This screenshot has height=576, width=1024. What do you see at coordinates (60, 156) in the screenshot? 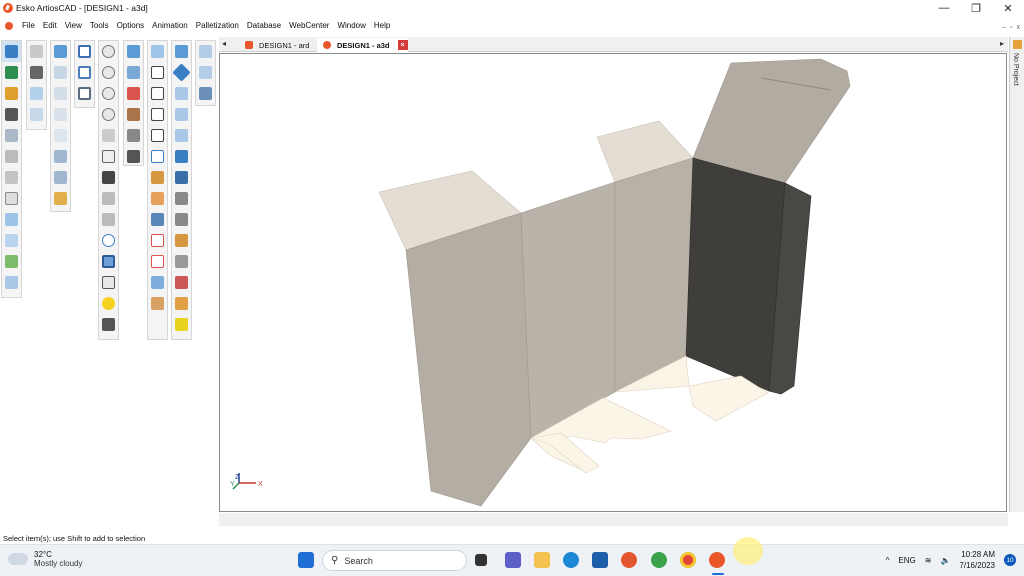
I see `shuffle-button` at bounding box center [60, 156].